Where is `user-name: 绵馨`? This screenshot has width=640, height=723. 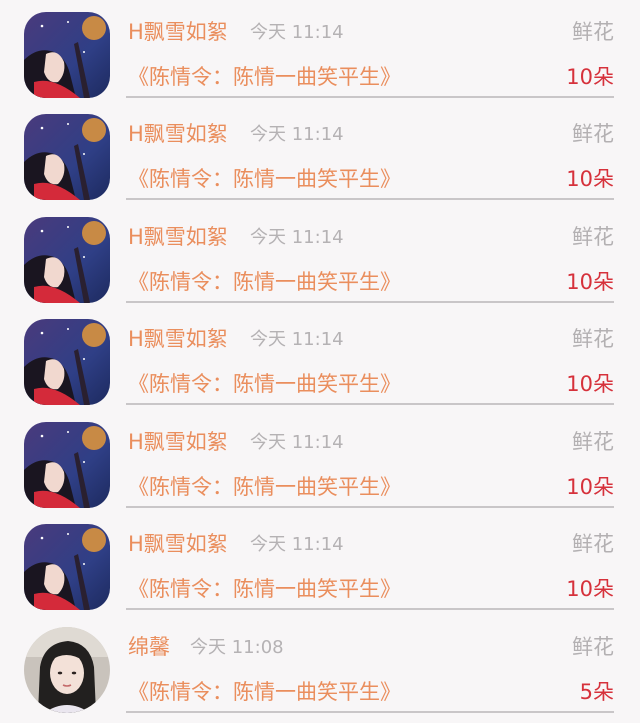 user-name: 绵馨 is located at coordinates (149, 647).